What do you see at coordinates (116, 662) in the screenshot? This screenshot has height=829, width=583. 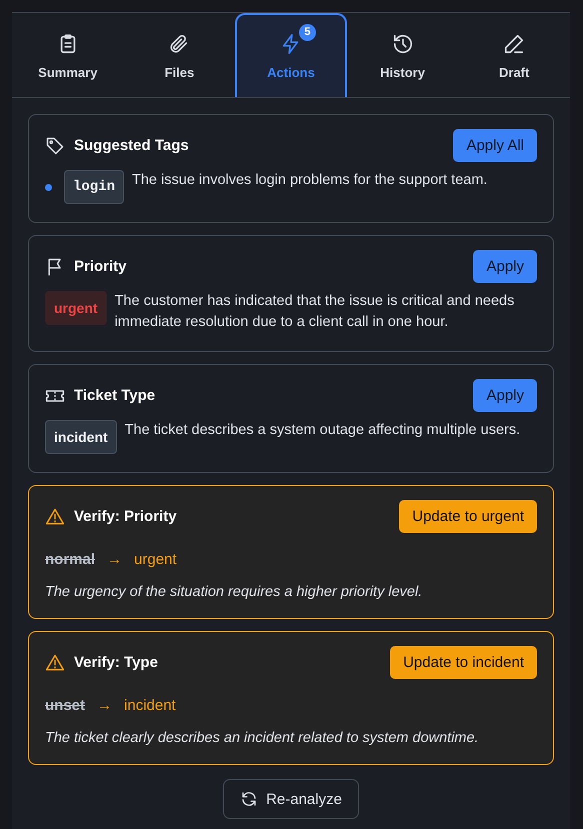 I see `card-title: Verify: Type` at bounding box center [116, 662].